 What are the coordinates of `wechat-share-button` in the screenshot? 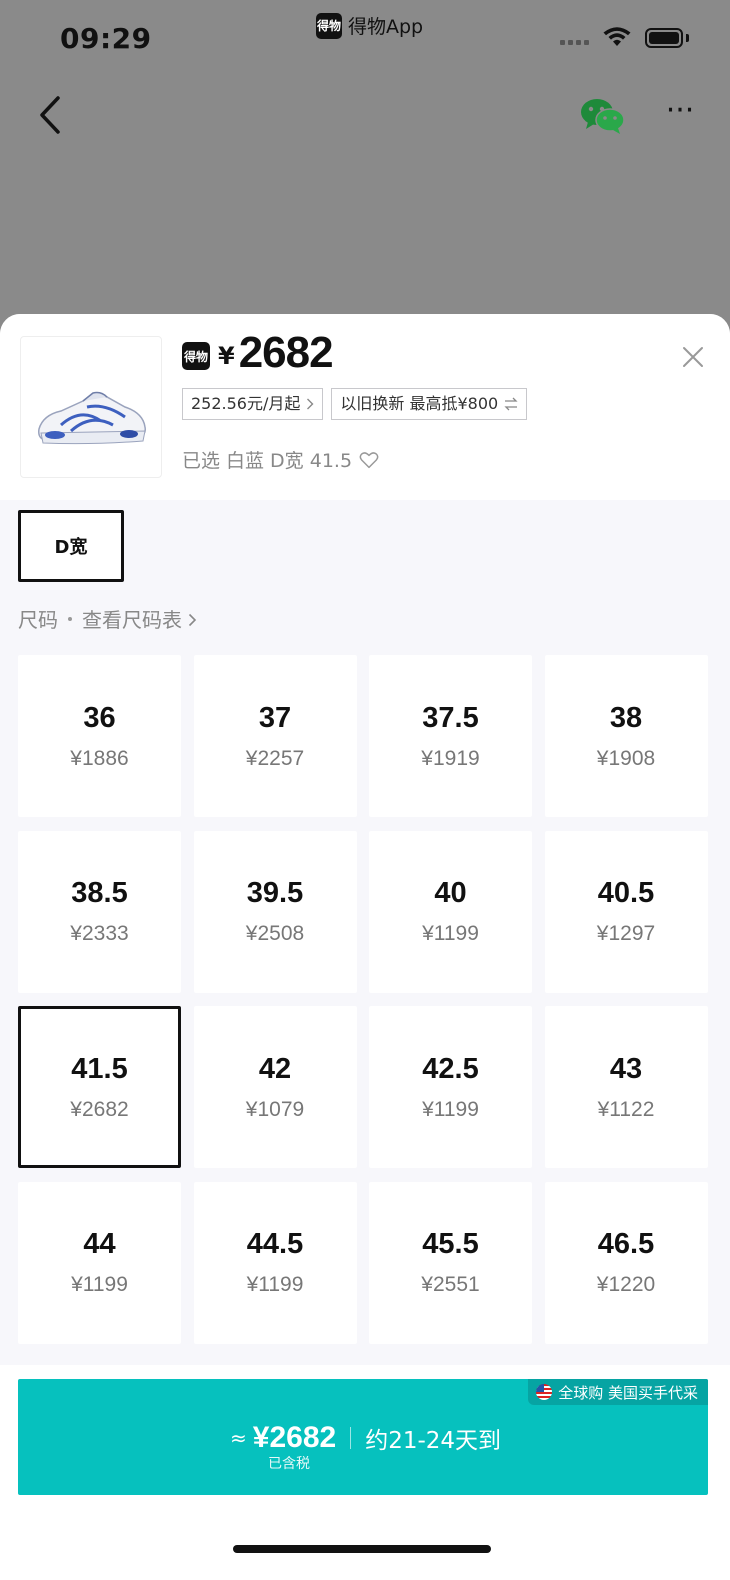 It's located at (603, 116).